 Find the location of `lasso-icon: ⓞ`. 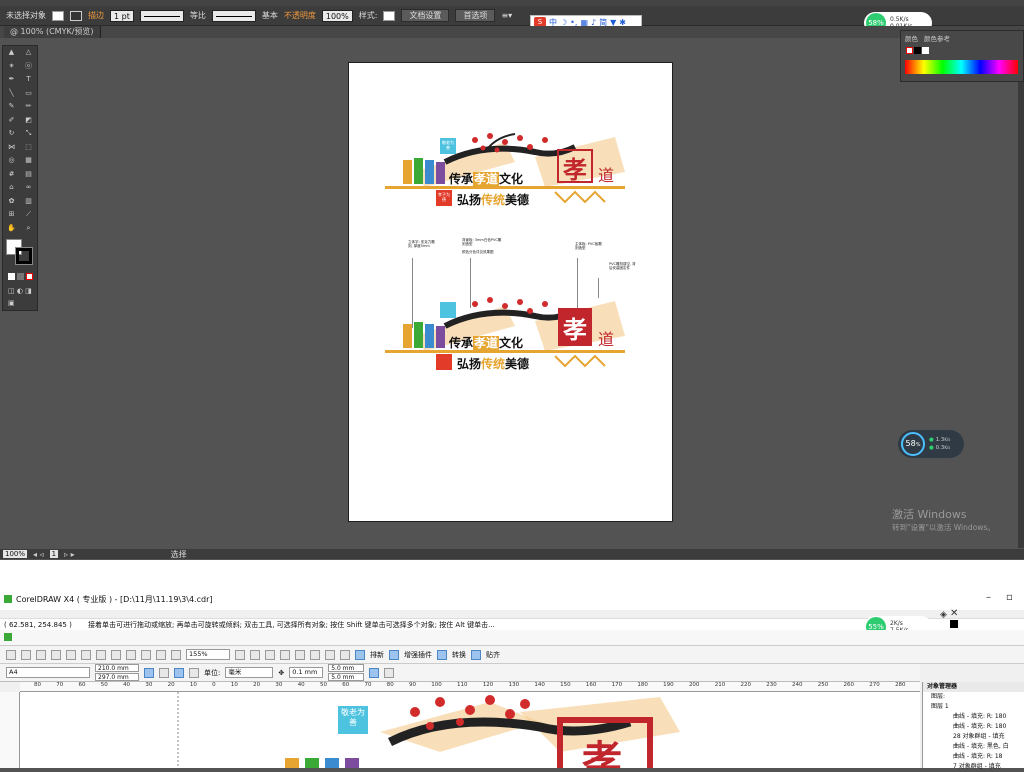

lasso-icon: ⓞ is located at coordinates (29, 66).